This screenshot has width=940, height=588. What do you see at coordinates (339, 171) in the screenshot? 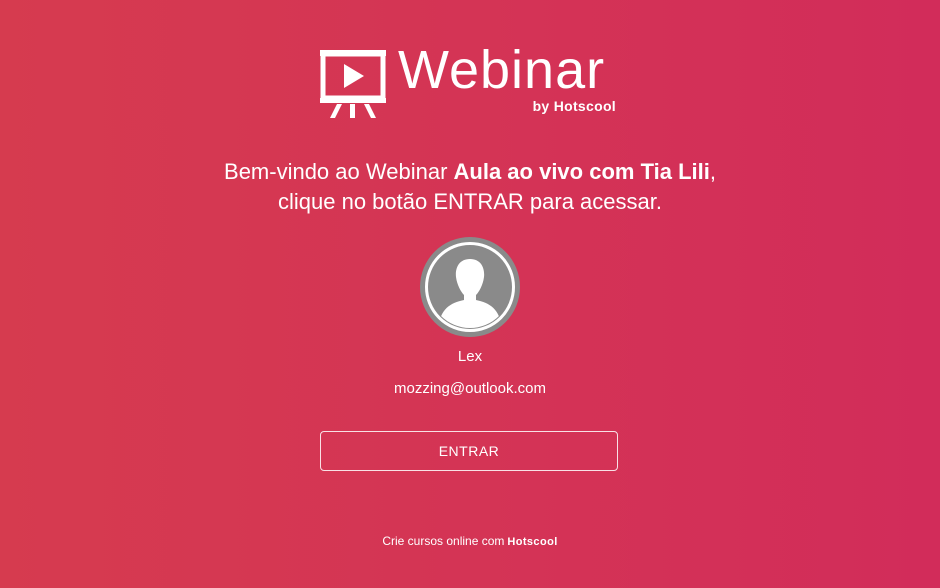
I see `welcome-prefix: Bem-vindo ao Webinar` at bounding box center [339, 171].